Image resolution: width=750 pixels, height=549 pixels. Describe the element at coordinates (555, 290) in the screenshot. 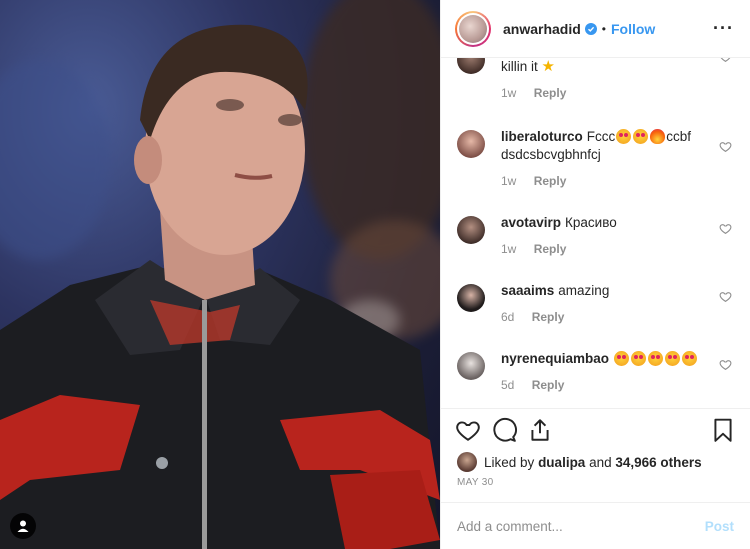

I see `comment-text: saaaims amazing` at that location.